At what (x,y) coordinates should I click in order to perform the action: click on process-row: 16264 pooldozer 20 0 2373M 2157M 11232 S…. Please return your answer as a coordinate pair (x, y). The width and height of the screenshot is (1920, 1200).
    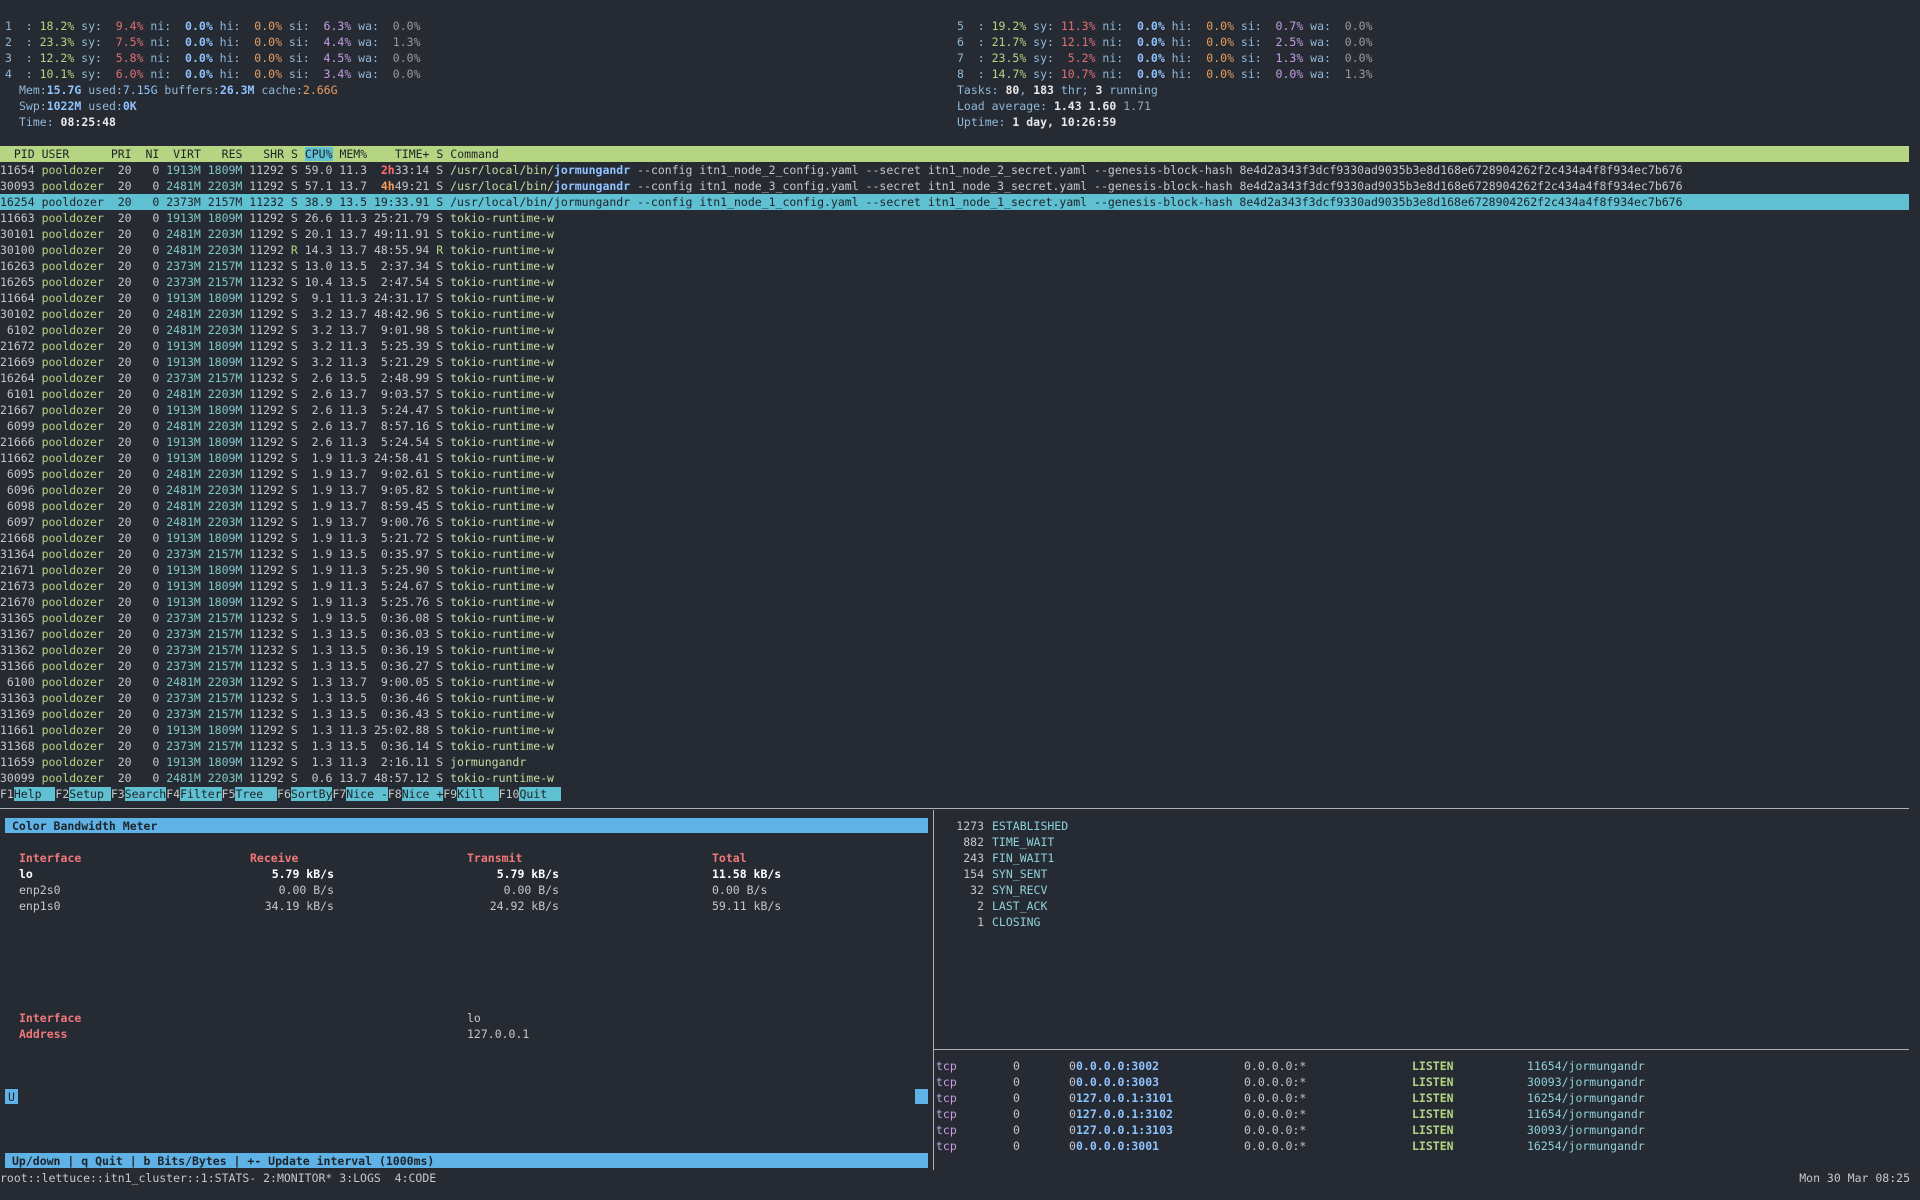
    Looking at the image, I should click on (954, 378).